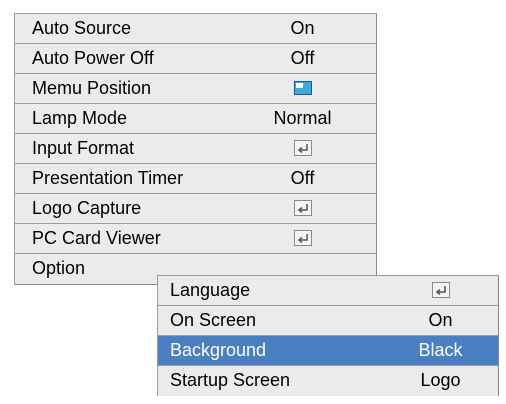 The height and width of the screenshot is (404, 506). I want to click on menu-item-lamp-mode: Lamp Mode Normal, so click(195, 119).